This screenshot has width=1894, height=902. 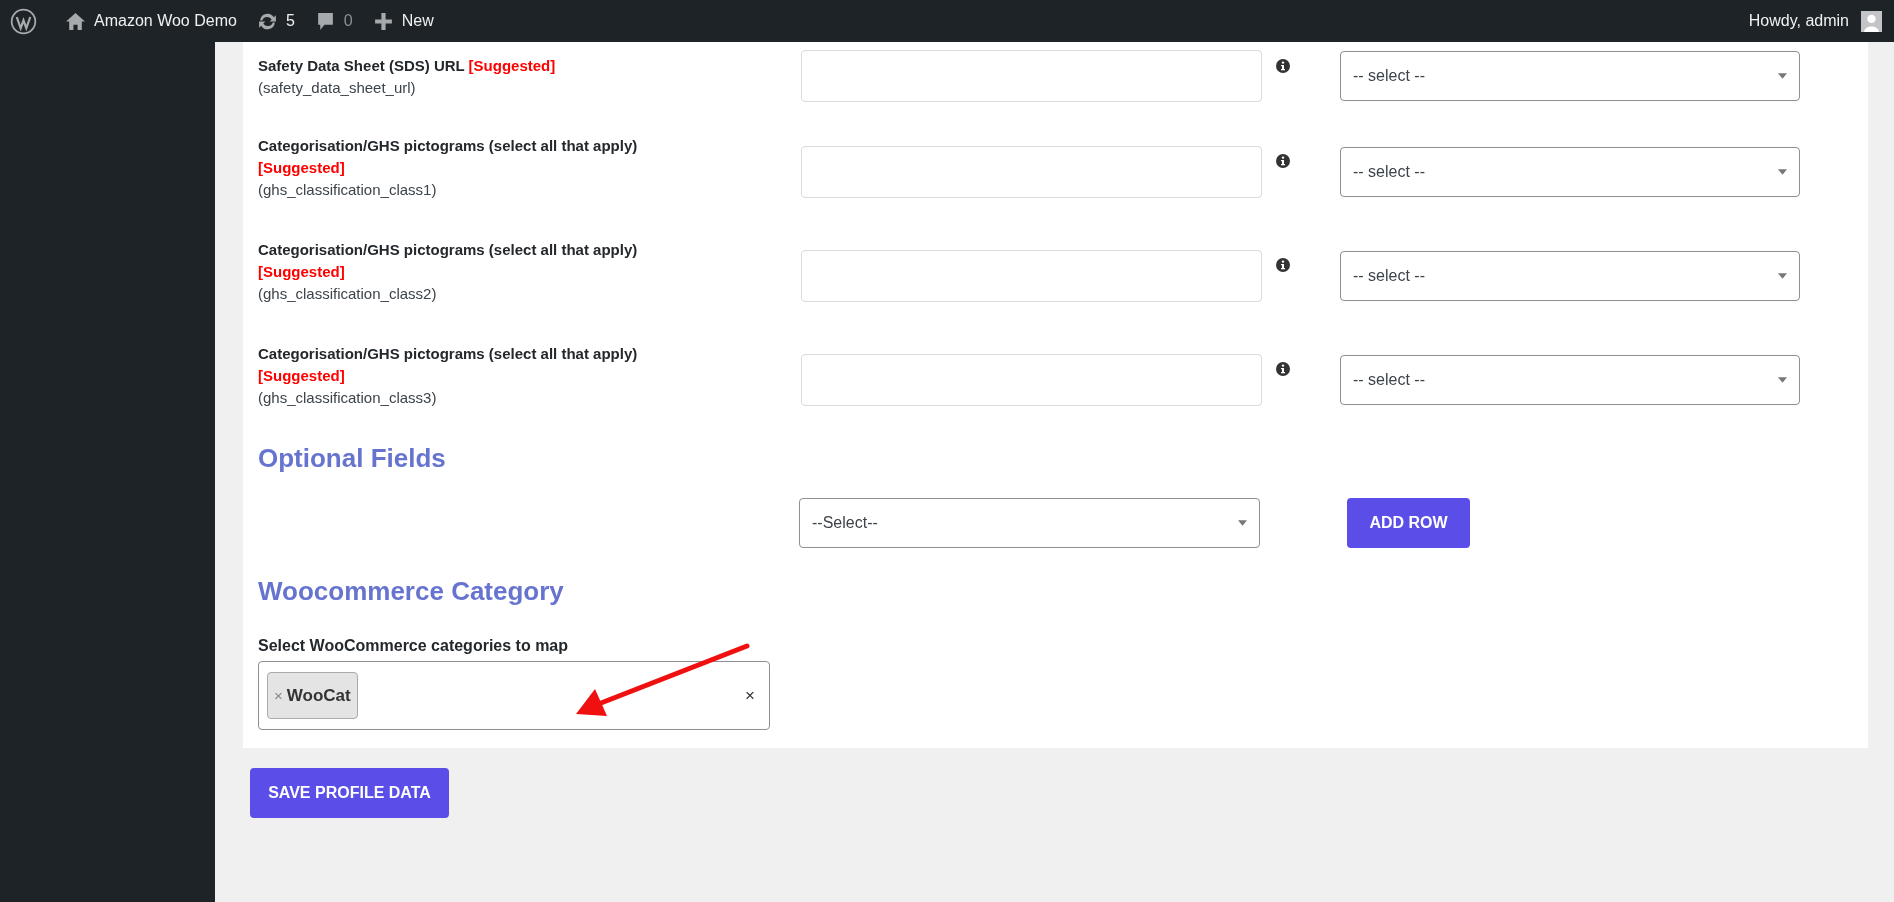 What do you see at coordinates (529, 190) in the screenshot?
I see `field-key: (ghs_classification_class1)` at bounding box center [529, 190].